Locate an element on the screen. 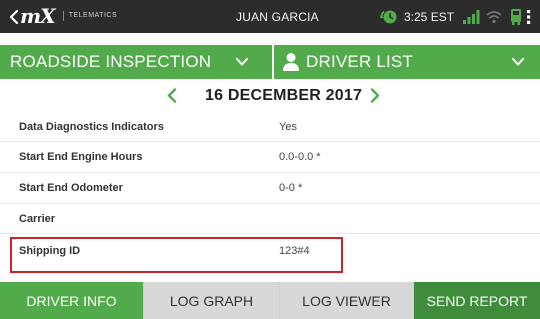 The image size is (540, 319). shipping-id-highlight is located at coordinates (176, 255).